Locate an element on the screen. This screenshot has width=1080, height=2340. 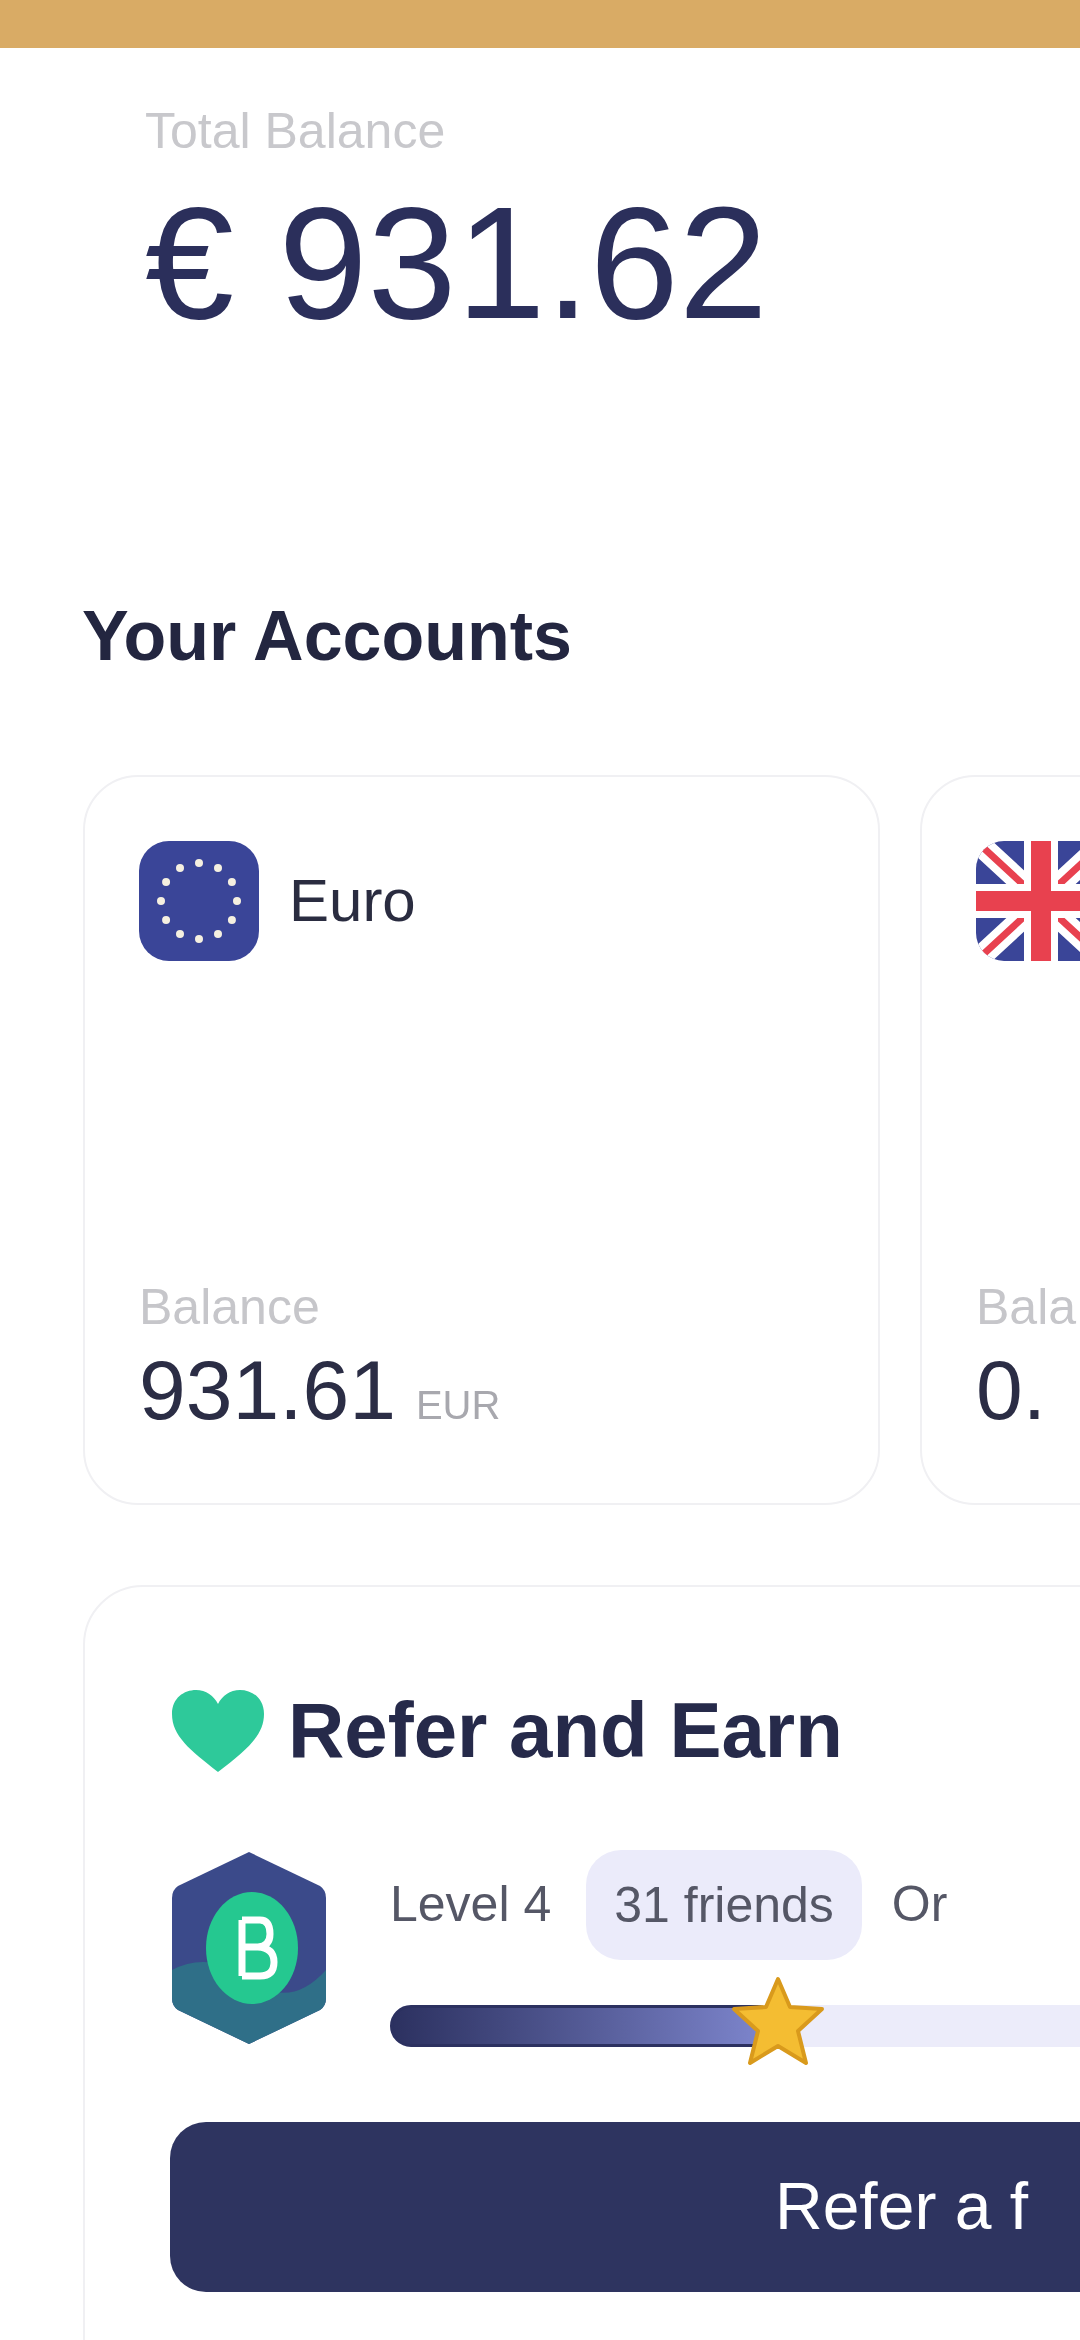
section-title: Your Accounts is located at coordinates (328, 636).